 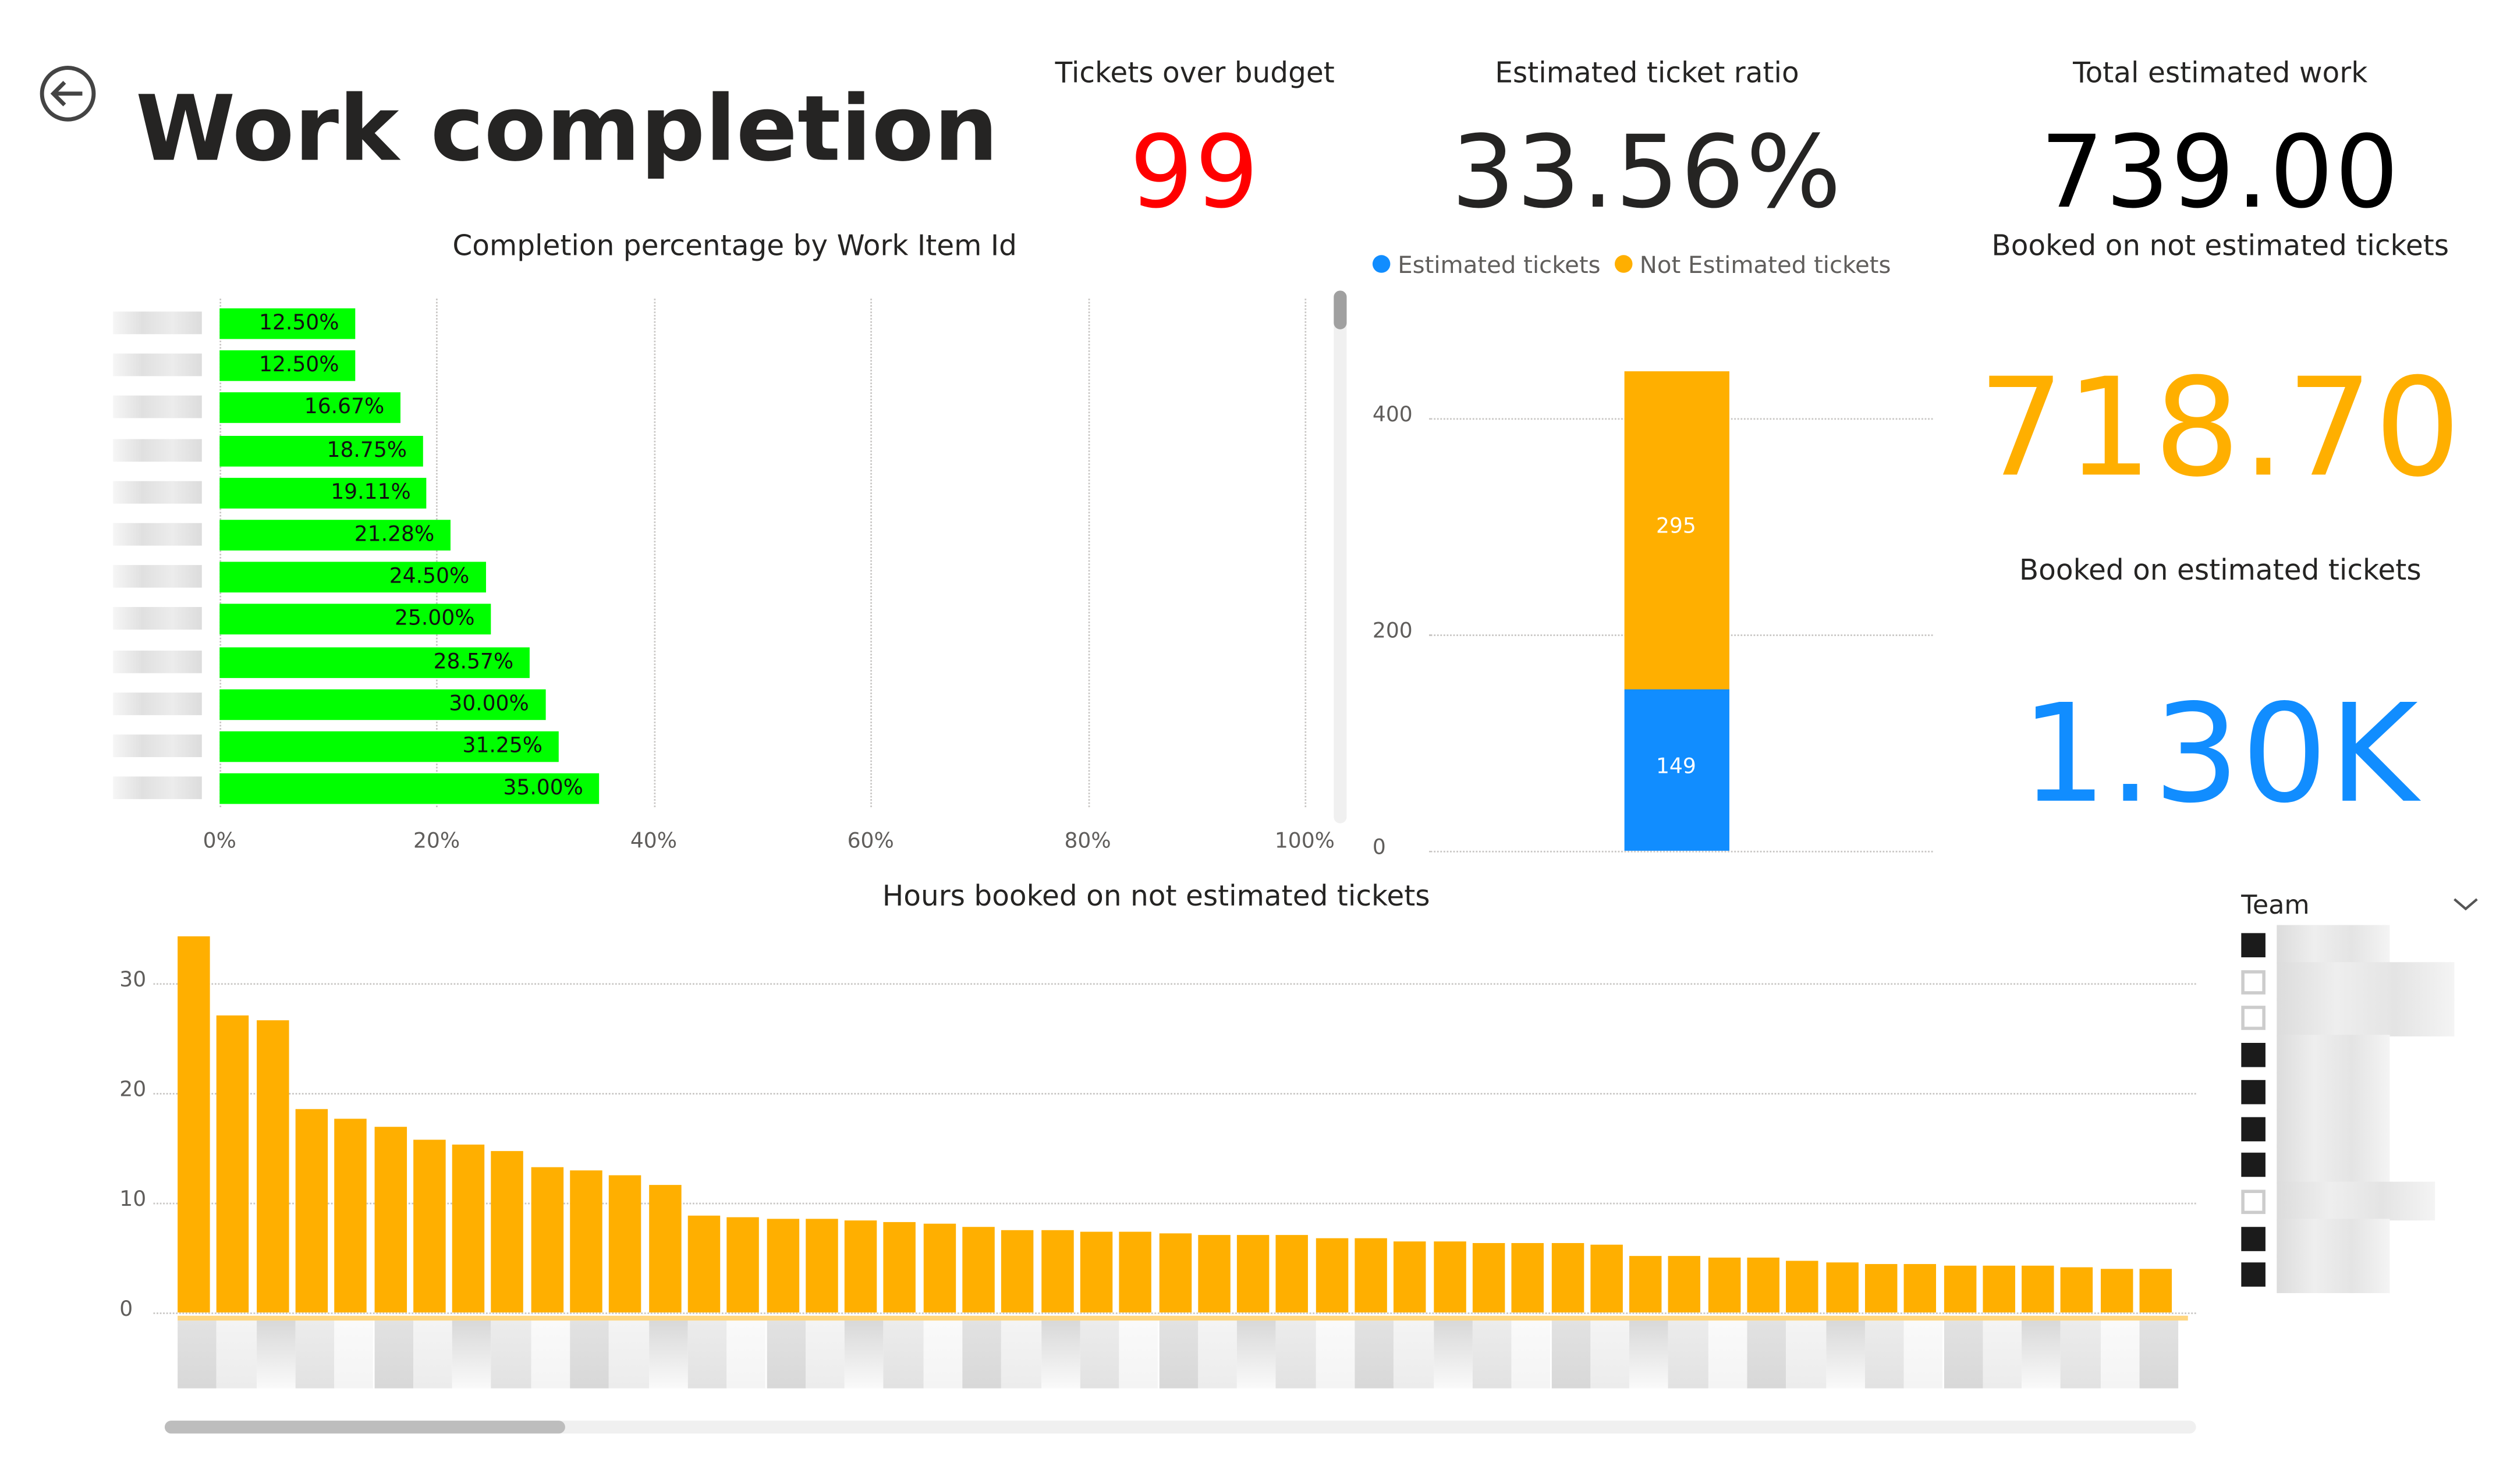 I want to click on completion-chart-scrollbar, so click(x=1340, y=556).